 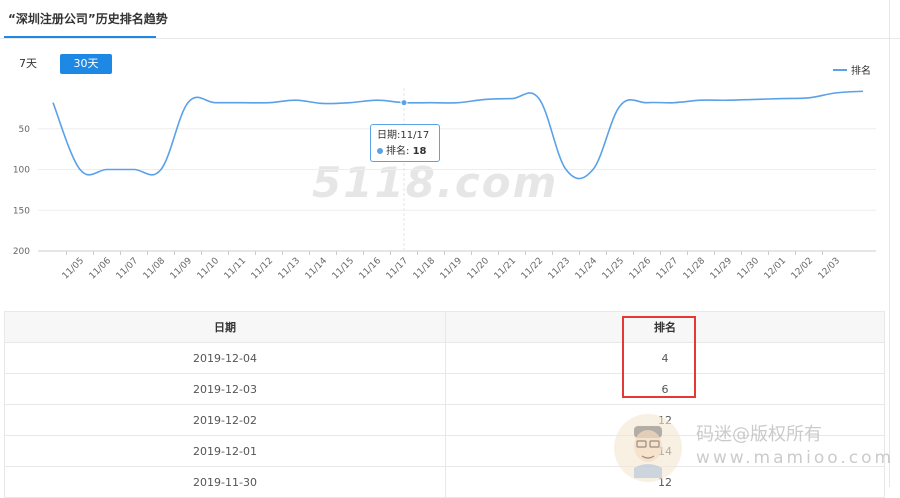 What do you see at coordinates (155, 269) in the screenshot?
I see `x-tick-label: 11/08` at bounding box center [155, 269].